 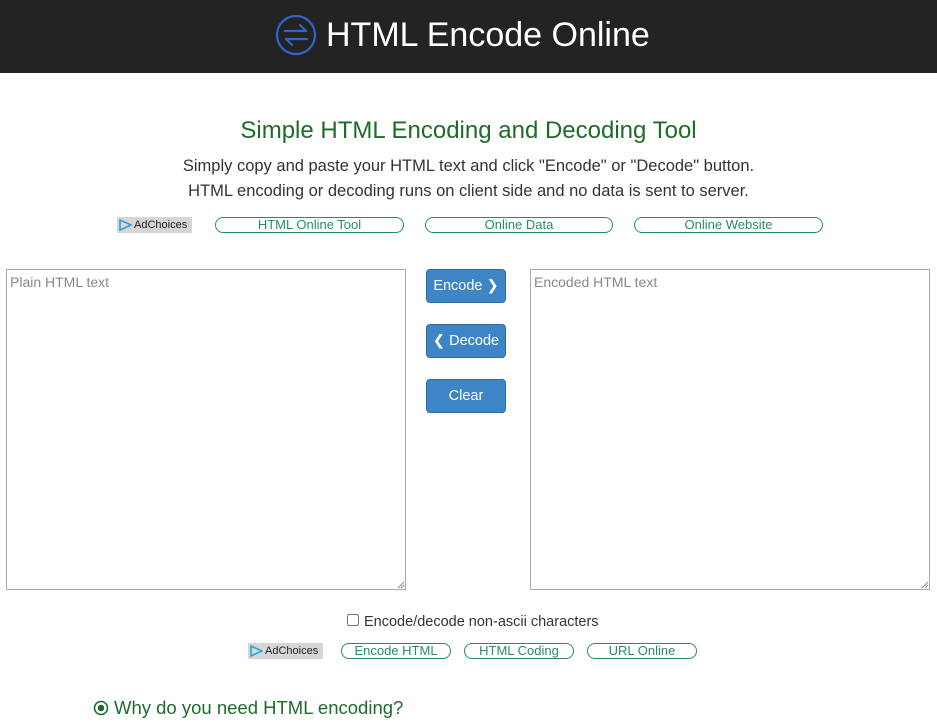 What do you see at coordinates (519, 225) in the screenshot?
I see `ad-link-online-data: Online Data` at bounding box center [519, 225].